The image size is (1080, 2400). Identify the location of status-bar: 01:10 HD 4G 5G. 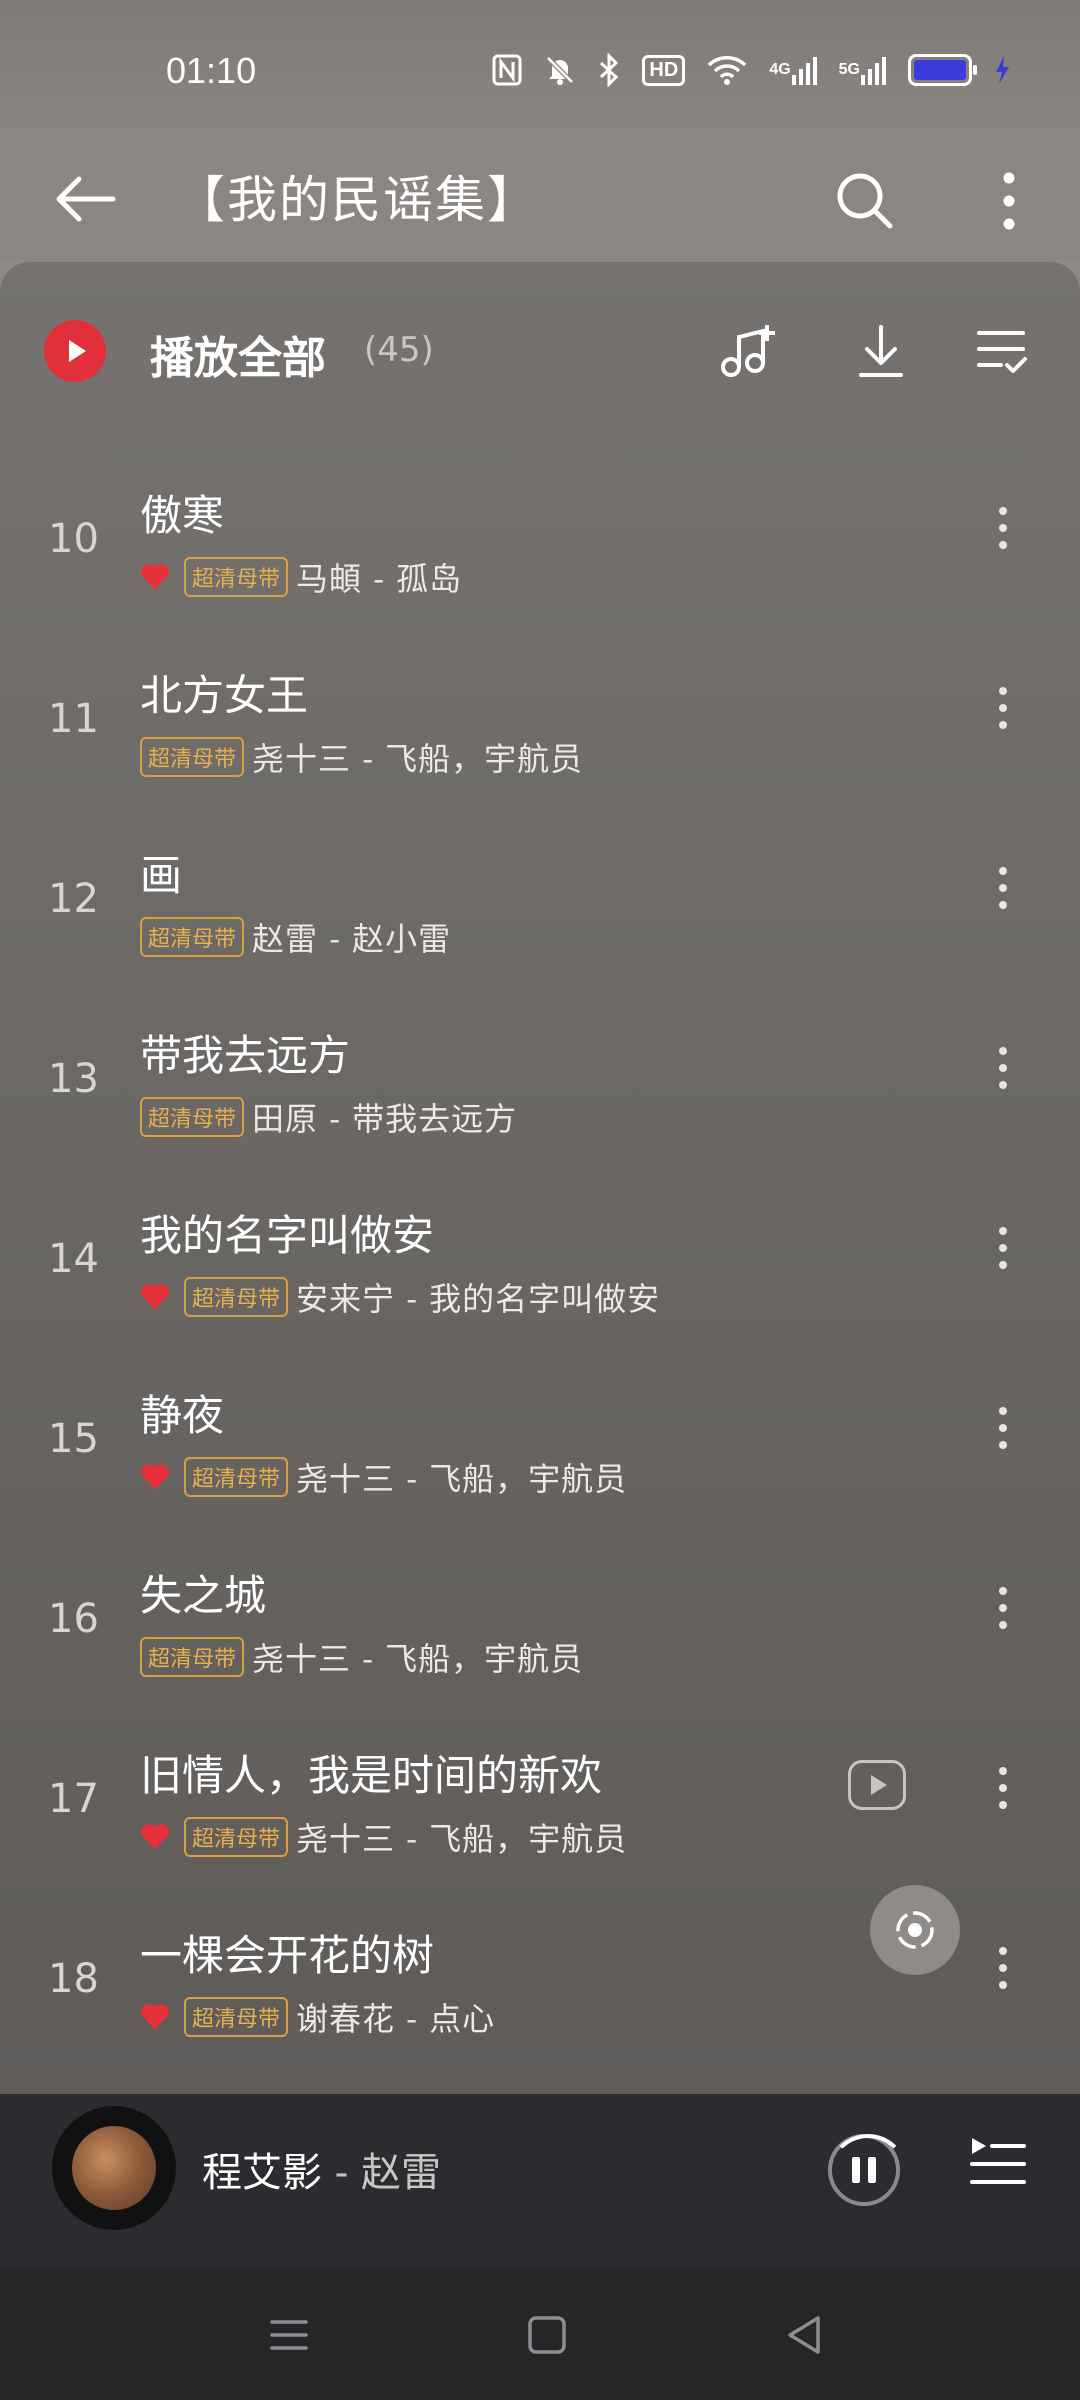
(540, 70).